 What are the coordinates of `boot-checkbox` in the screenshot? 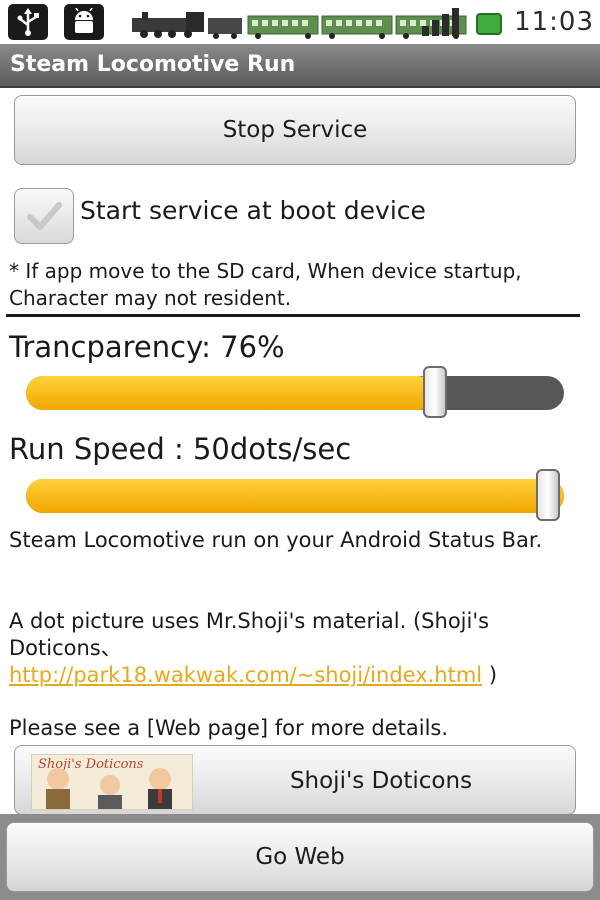 It's located at (44, 216).